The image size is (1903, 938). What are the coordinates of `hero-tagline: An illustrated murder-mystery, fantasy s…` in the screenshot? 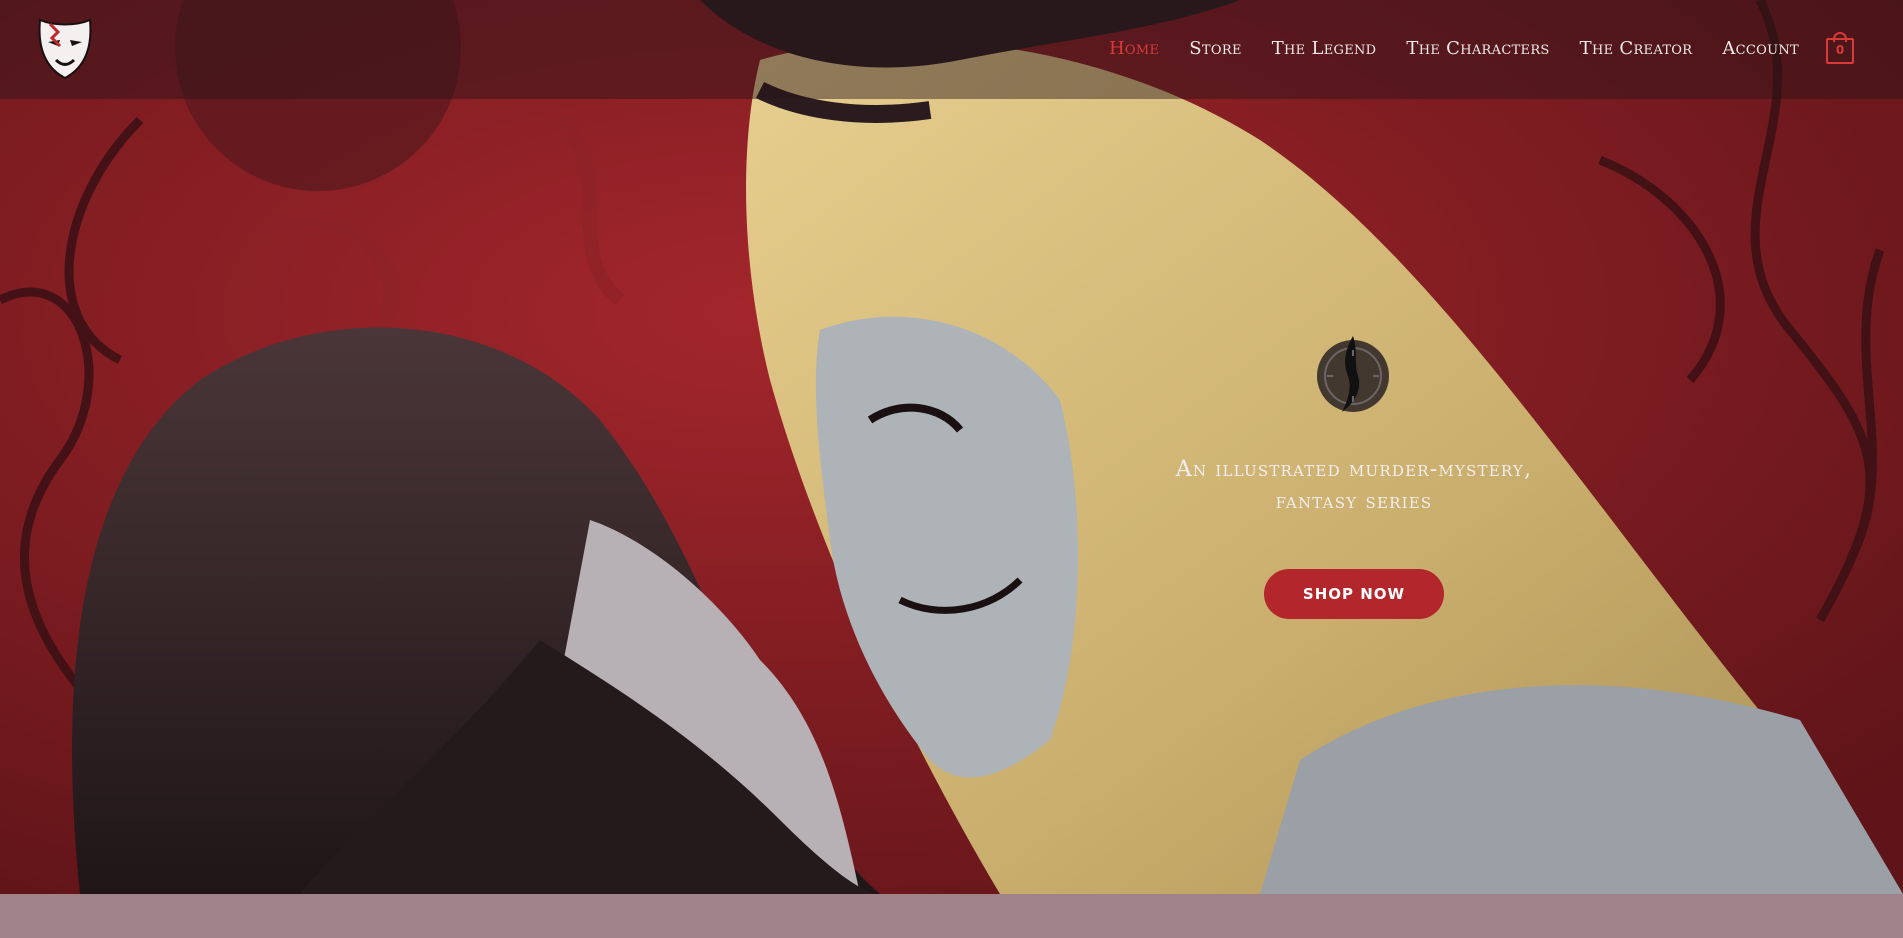 It's located at (1354, 486).